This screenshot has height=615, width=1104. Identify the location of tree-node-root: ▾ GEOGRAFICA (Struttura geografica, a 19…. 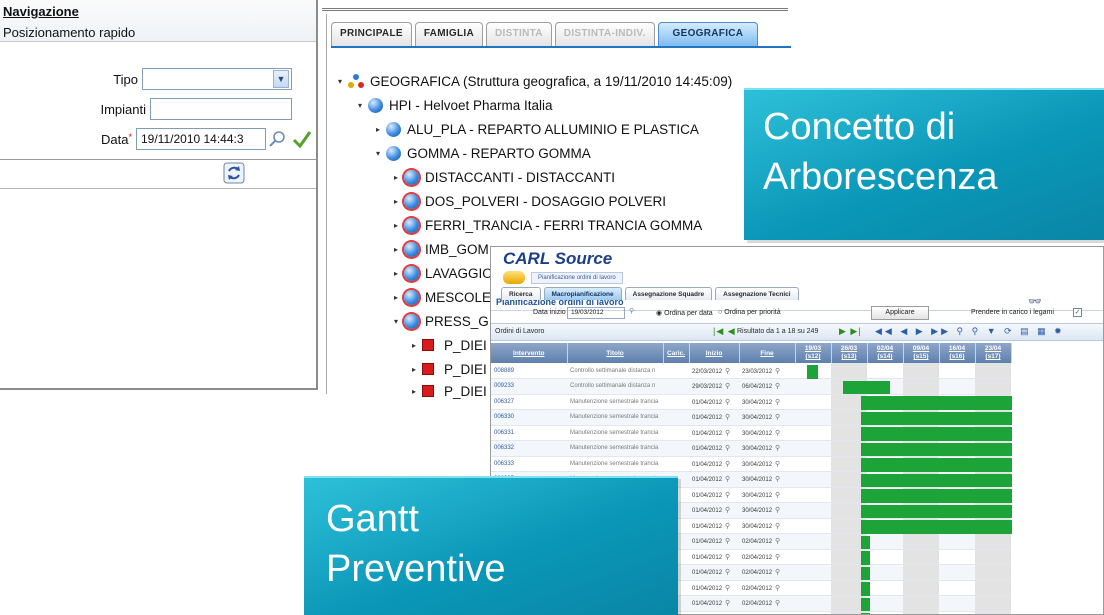
(533, 81).